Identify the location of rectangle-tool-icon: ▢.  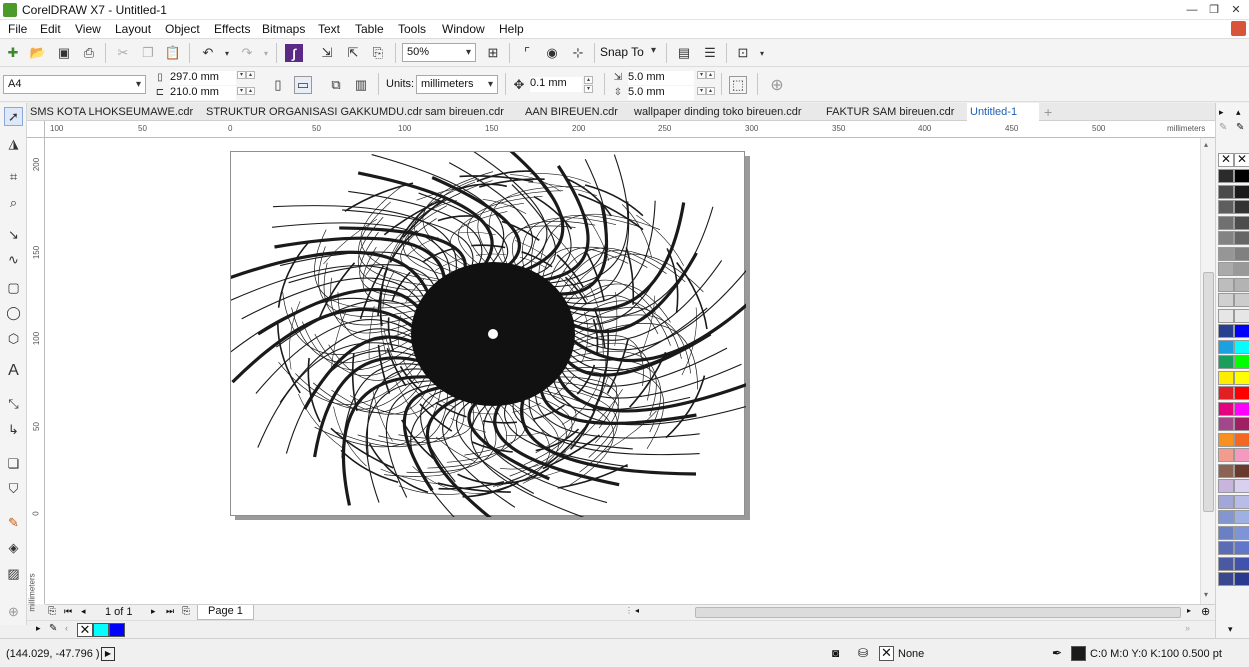
(13, 287).